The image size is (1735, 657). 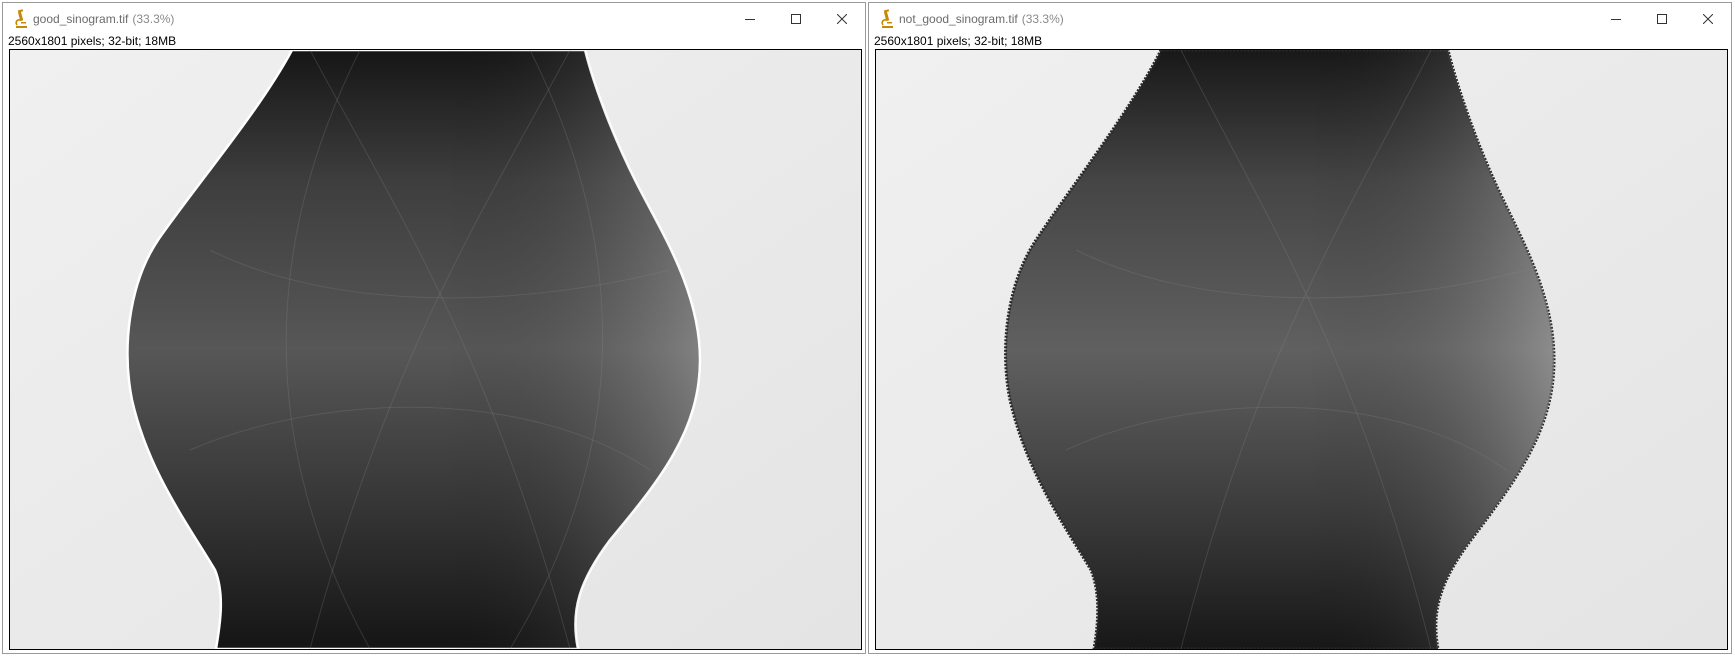 What do you see at coordinates (958, 19) in the screenshot?
I see `file-name: not_good_sinogram.tif` at bounding box center [958, 19].